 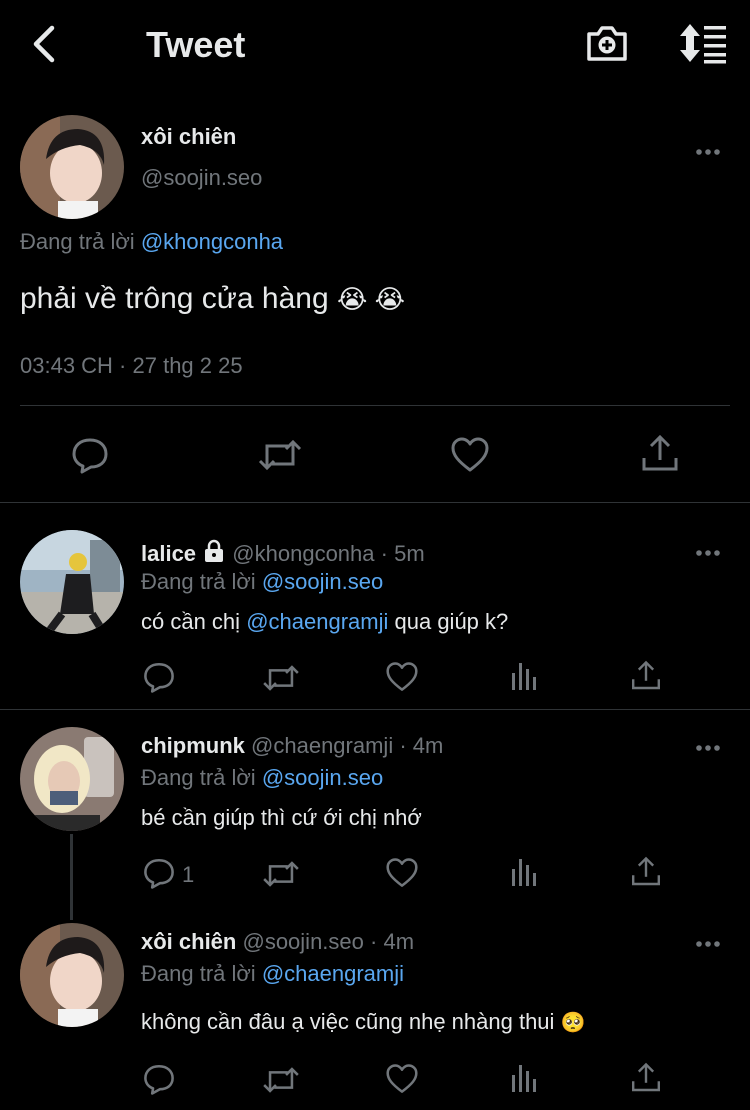 I want to click on back-button, so click(x=44, y=44).